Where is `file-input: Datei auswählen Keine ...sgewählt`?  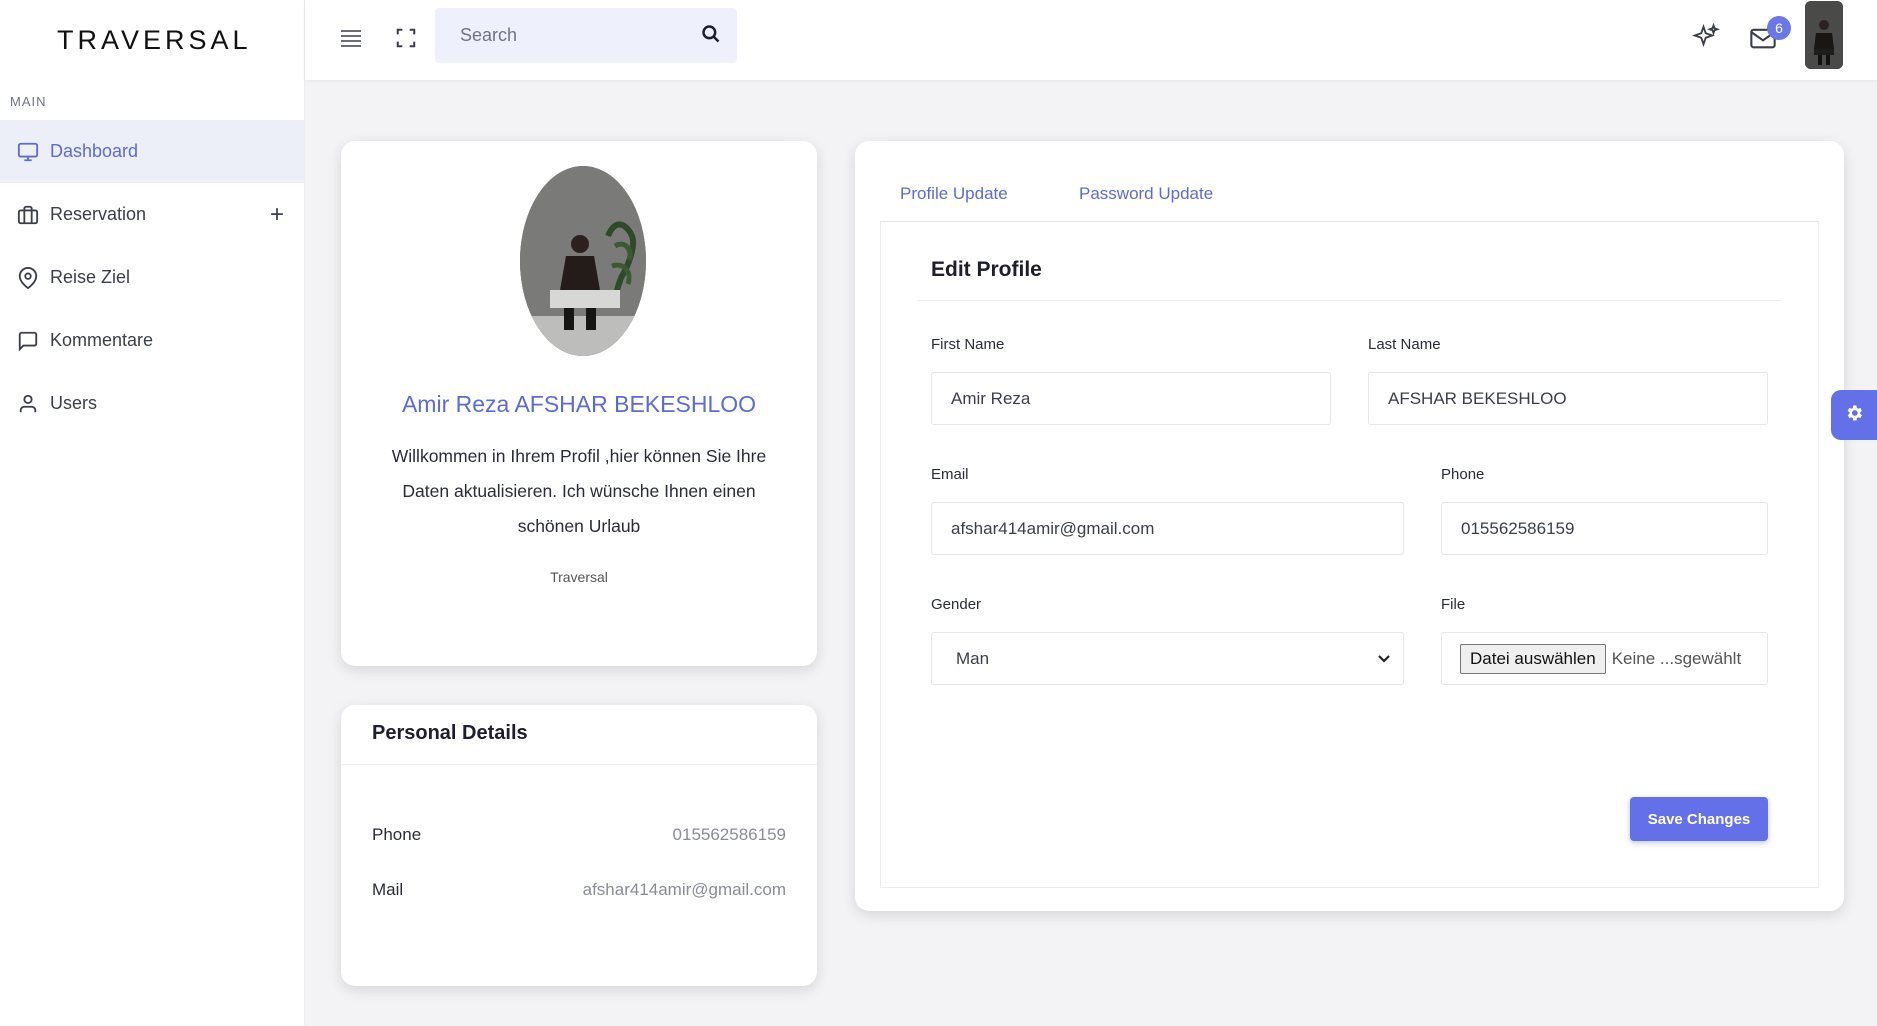 file-input: Datei auswählen Keine ...sgewählt is located at coordinates (1604, 658).